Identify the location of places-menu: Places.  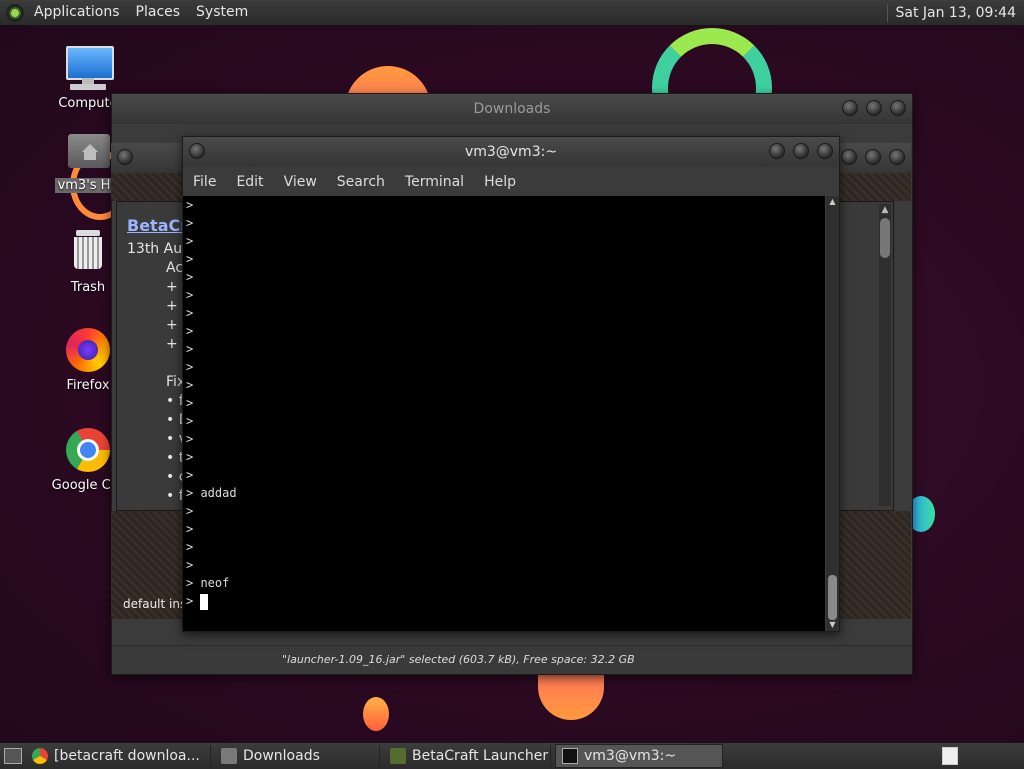
(158, 12).